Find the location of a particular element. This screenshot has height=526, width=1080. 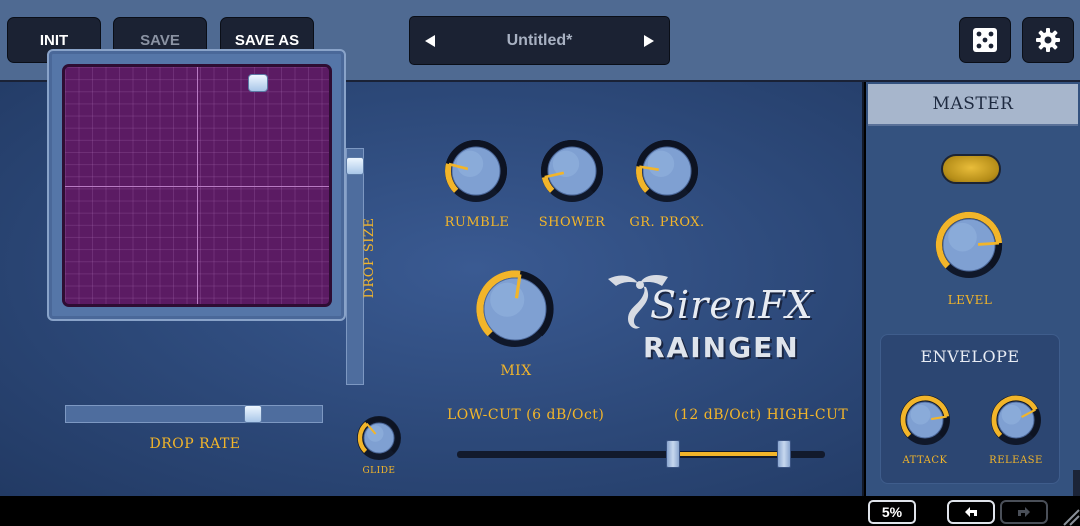

xy-pad-handle is located at coordinates (258, 83).